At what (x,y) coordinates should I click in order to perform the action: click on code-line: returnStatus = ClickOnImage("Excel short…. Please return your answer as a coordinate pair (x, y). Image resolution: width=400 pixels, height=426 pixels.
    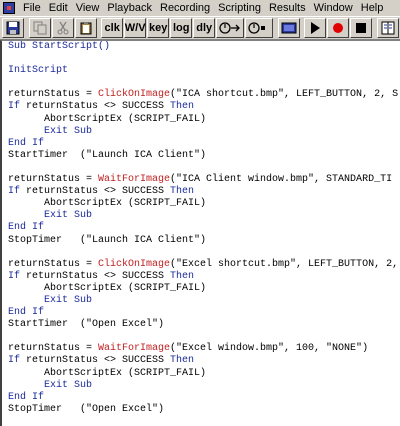
    Looking at the image, I should click on (203, 265).